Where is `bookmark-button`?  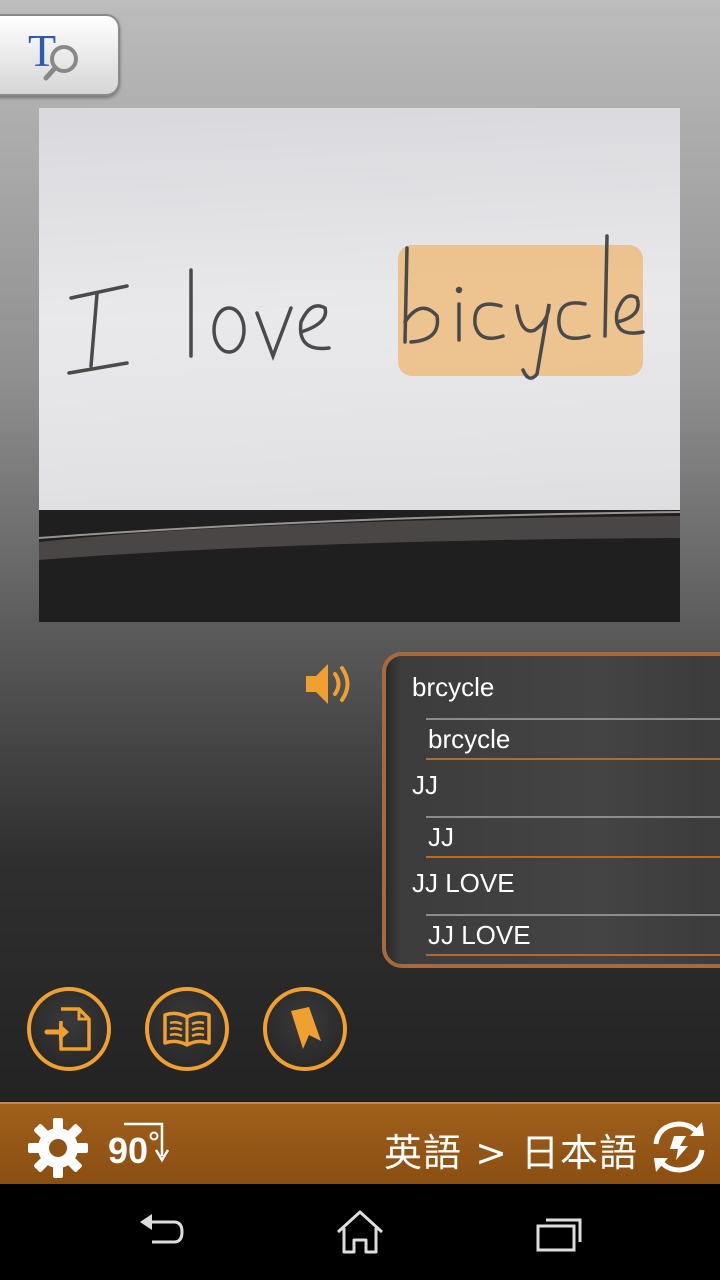
bookmark-button is located at coordinates (305, 1029).